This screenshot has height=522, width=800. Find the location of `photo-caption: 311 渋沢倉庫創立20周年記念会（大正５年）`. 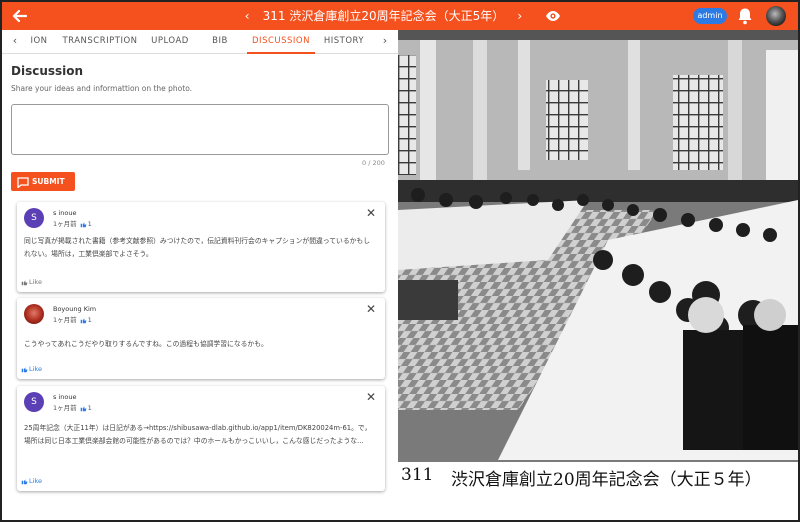

photo-caption: 311 渋沢倉庫創立20周年記念会（大正５年） is located at coordinates (598, 479).